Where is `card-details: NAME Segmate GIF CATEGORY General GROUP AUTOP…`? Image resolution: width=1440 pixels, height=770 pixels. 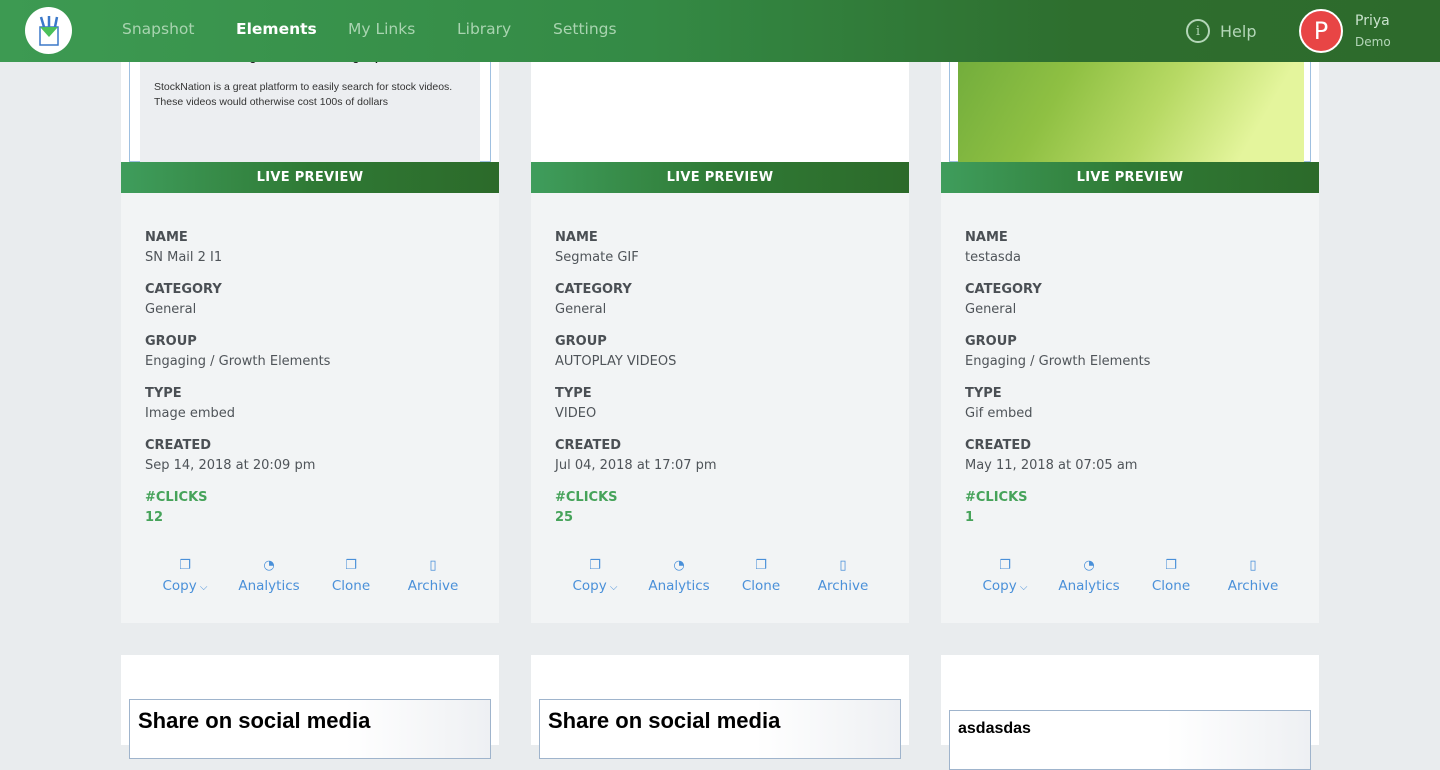
card-details: NAME Segmate GIF CATEGORY General GROUP AUTOP… is located at coordinates (636, 386).